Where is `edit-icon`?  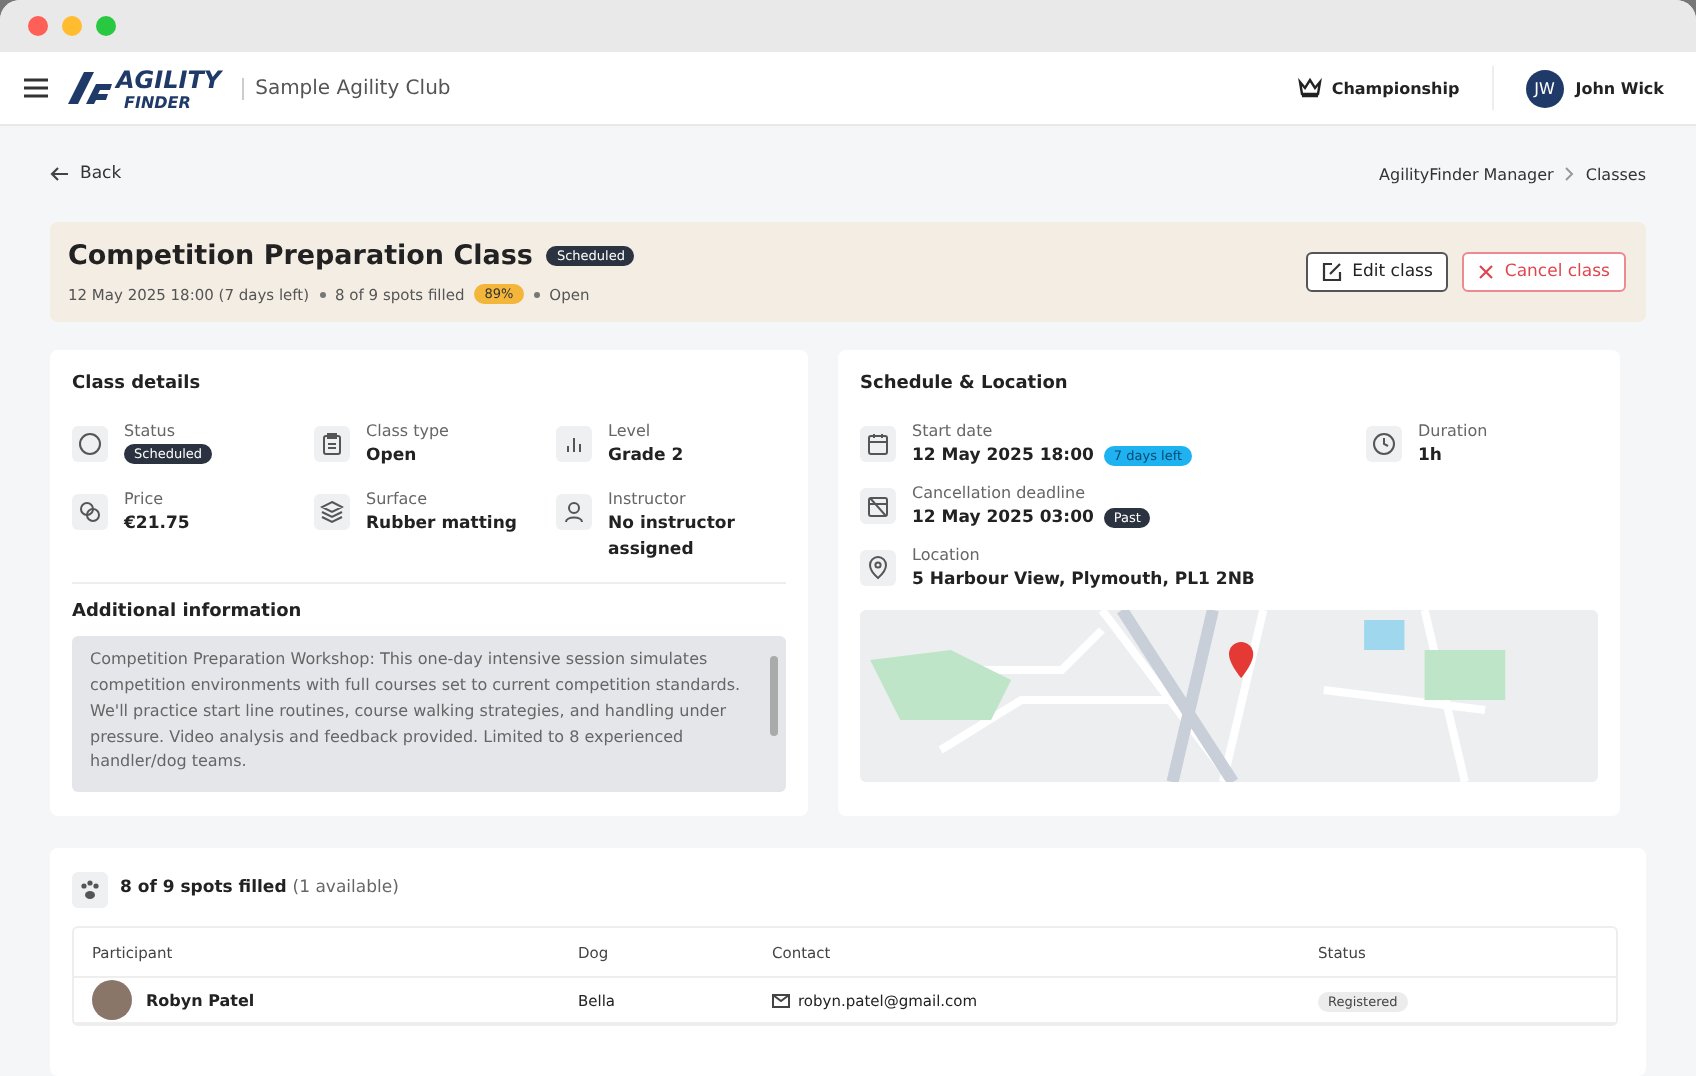
edit-icon is located at coordinates (1332, 272).